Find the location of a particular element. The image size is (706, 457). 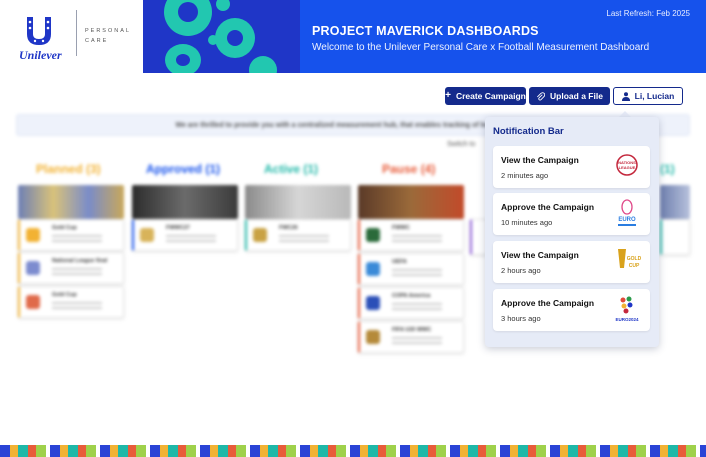

division-label: PERSONAL CARE is located at coordinates (111, 36).